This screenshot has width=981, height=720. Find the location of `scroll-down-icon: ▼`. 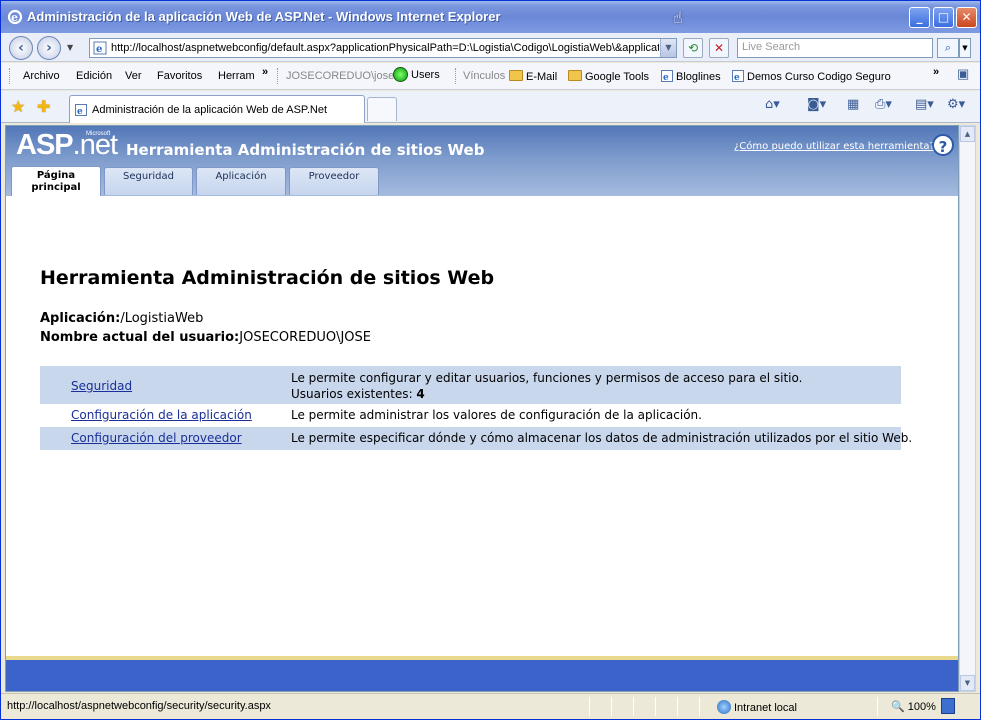

scroll-down-icon: ▼ is located at coordinates (967, 683).